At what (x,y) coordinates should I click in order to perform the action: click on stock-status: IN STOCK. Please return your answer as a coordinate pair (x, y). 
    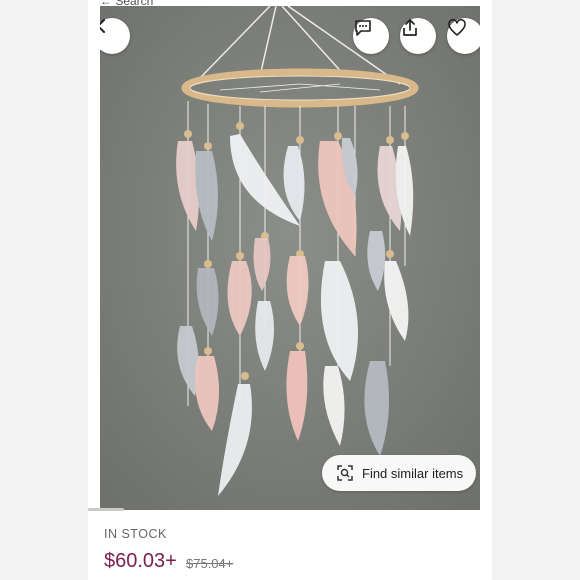
    Looking at the image, I should click on (135, 534).